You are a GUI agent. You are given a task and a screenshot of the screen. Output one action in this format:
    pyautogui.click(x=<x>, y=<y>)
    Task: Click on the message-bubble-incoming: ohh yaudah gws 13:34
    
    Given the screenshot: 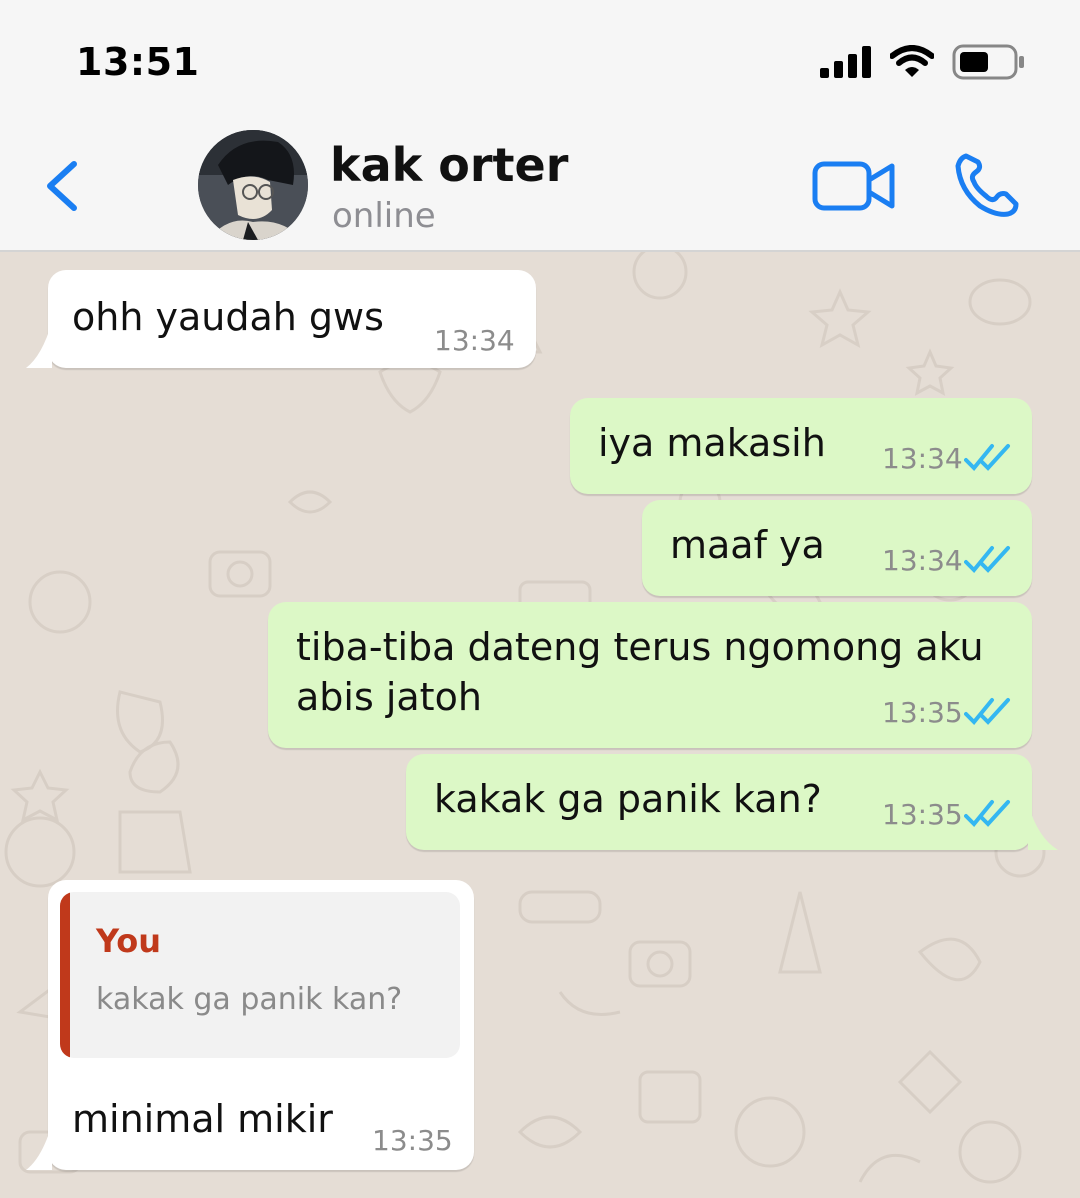 What is the action you would take?
    pyautogui.click(x=281, y=319)
    